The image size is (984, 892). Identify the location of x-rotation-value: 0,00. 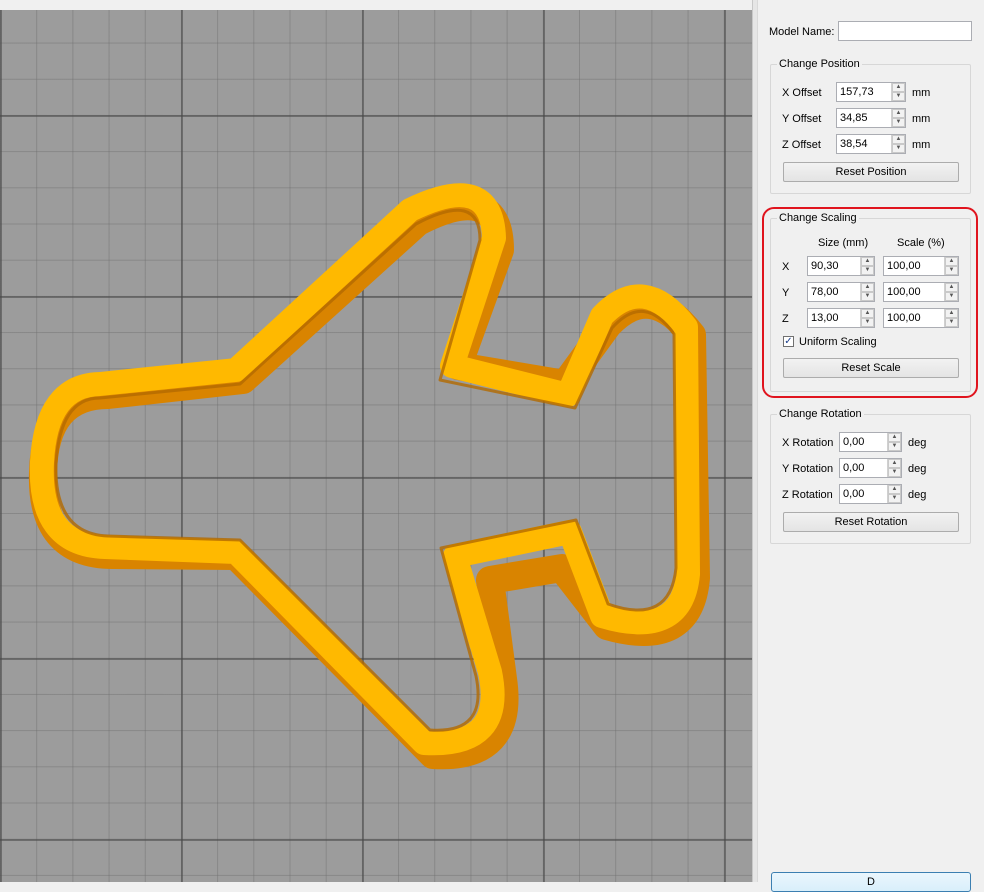
(854, 442).